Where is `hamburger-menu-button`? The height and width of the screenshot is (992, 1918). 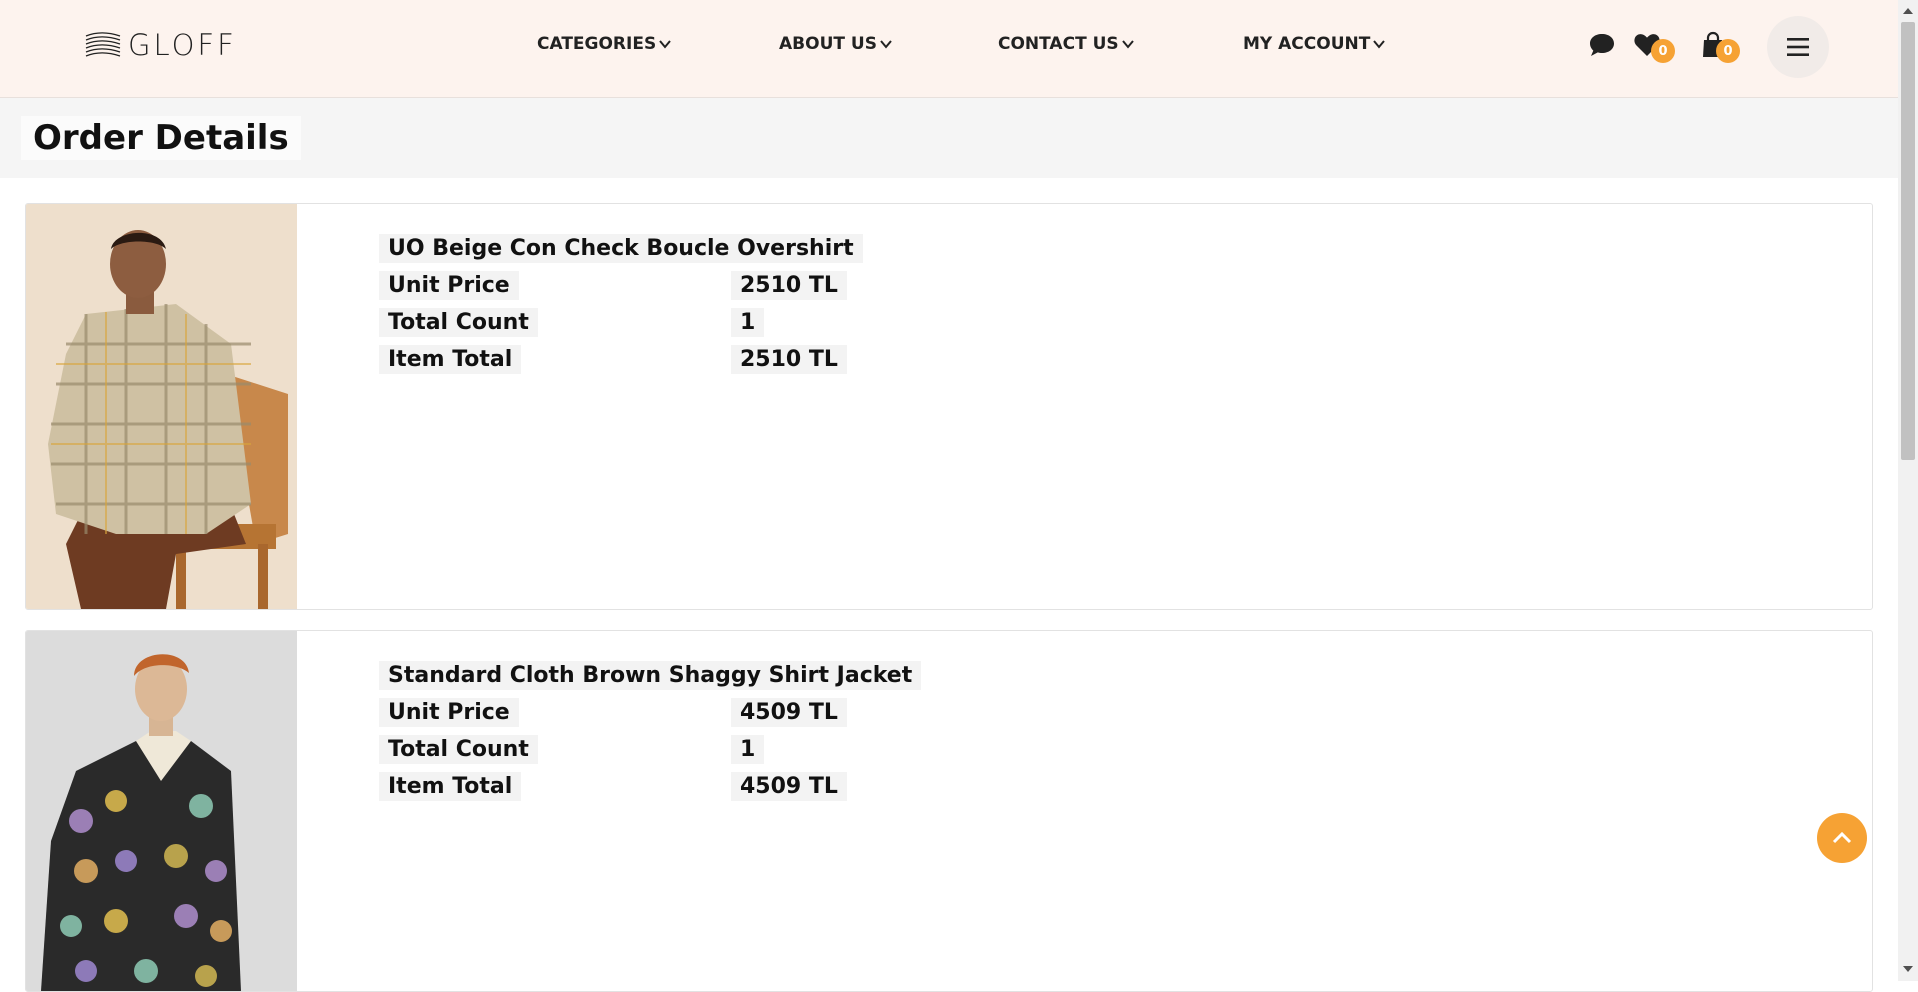
hamburger-menu-button is located at coordinates (1798, 47).